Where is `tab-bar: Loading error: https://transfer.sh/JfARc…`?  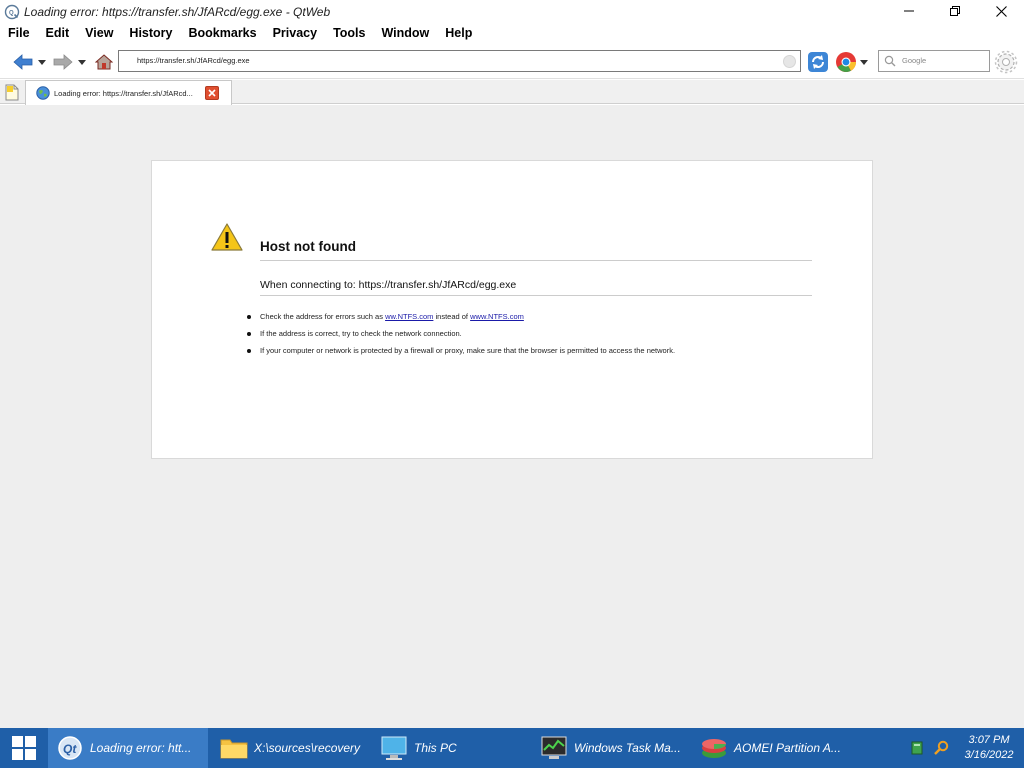
tab-bar: Loading error: https://transfer.sh/JfARc… is located at coordinates (512, 92).